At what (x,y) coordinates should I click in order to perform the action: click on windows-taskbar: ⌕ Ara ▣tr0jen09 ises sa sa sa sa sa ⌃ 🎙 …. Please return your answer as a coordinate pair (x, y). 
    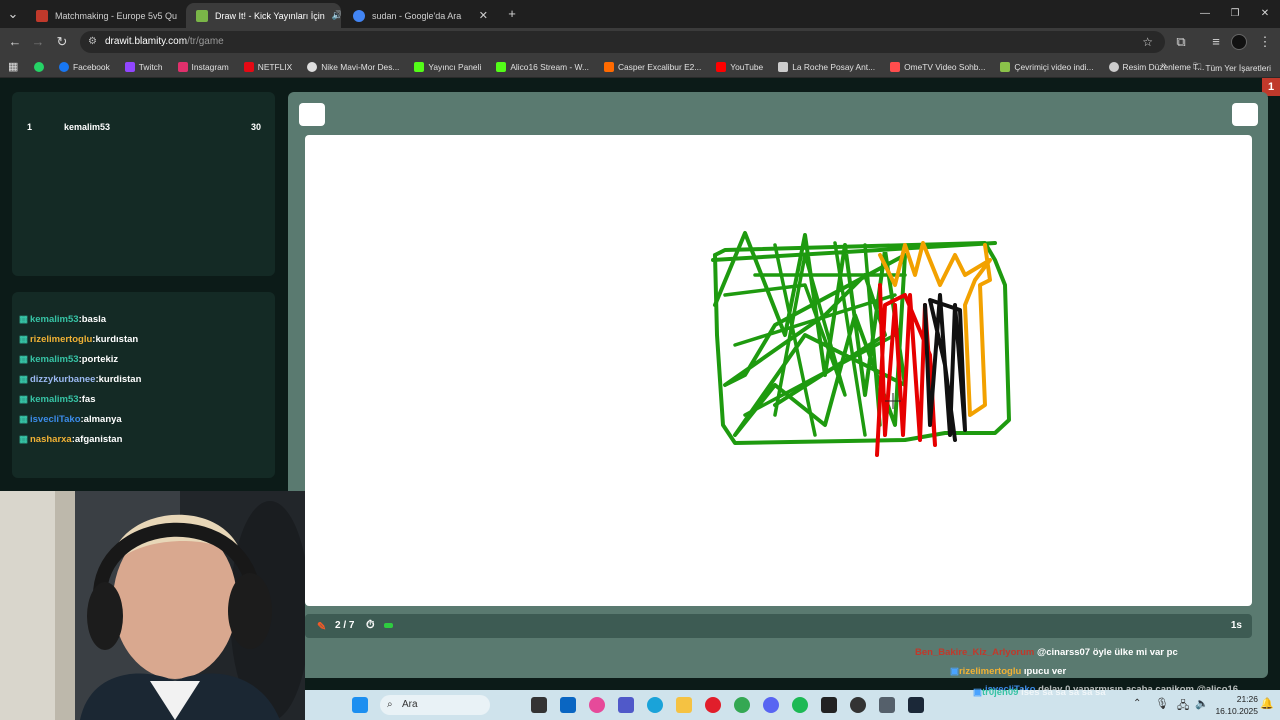
    Looking at the image, I should click on (792, 703).